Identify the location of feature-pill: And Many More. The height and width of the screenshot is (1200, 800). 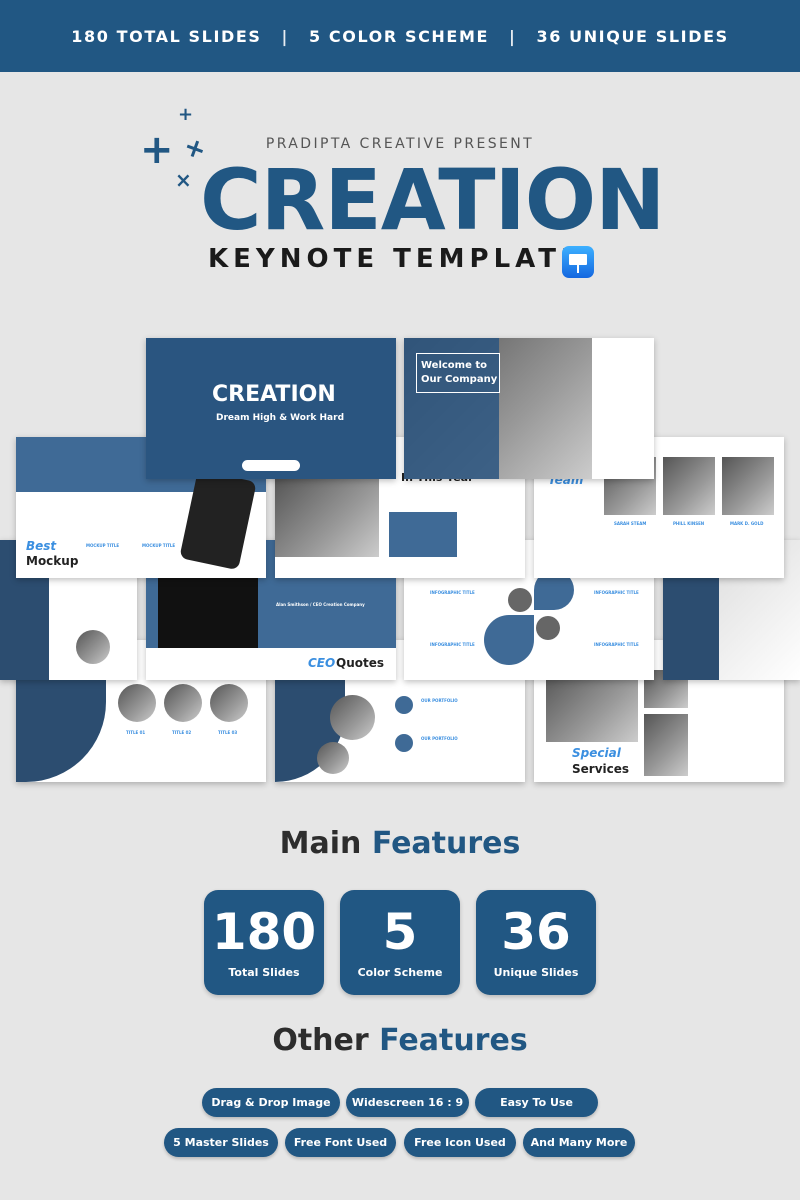
(579, 1142).